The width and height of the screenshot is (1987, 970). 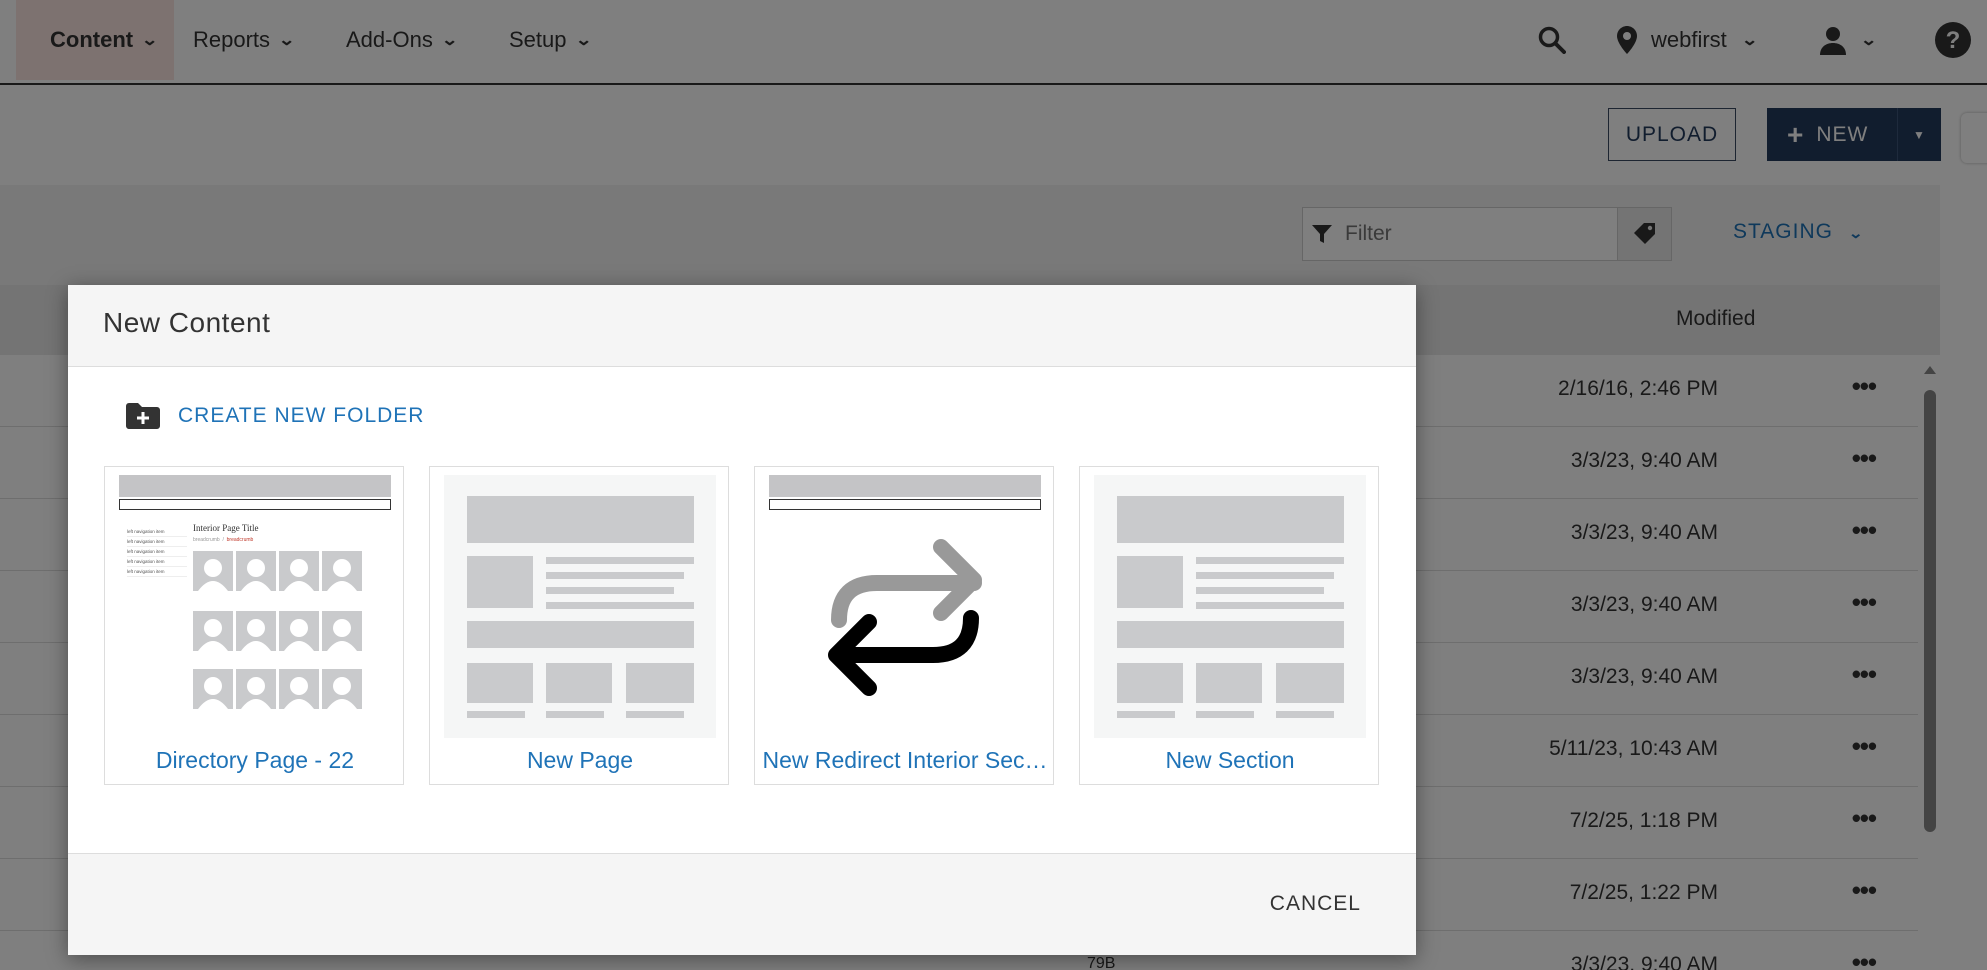 I want to click on thumb-breadcrumbs: breadcrumb / breadcrumb, so click(x=223, y=540).